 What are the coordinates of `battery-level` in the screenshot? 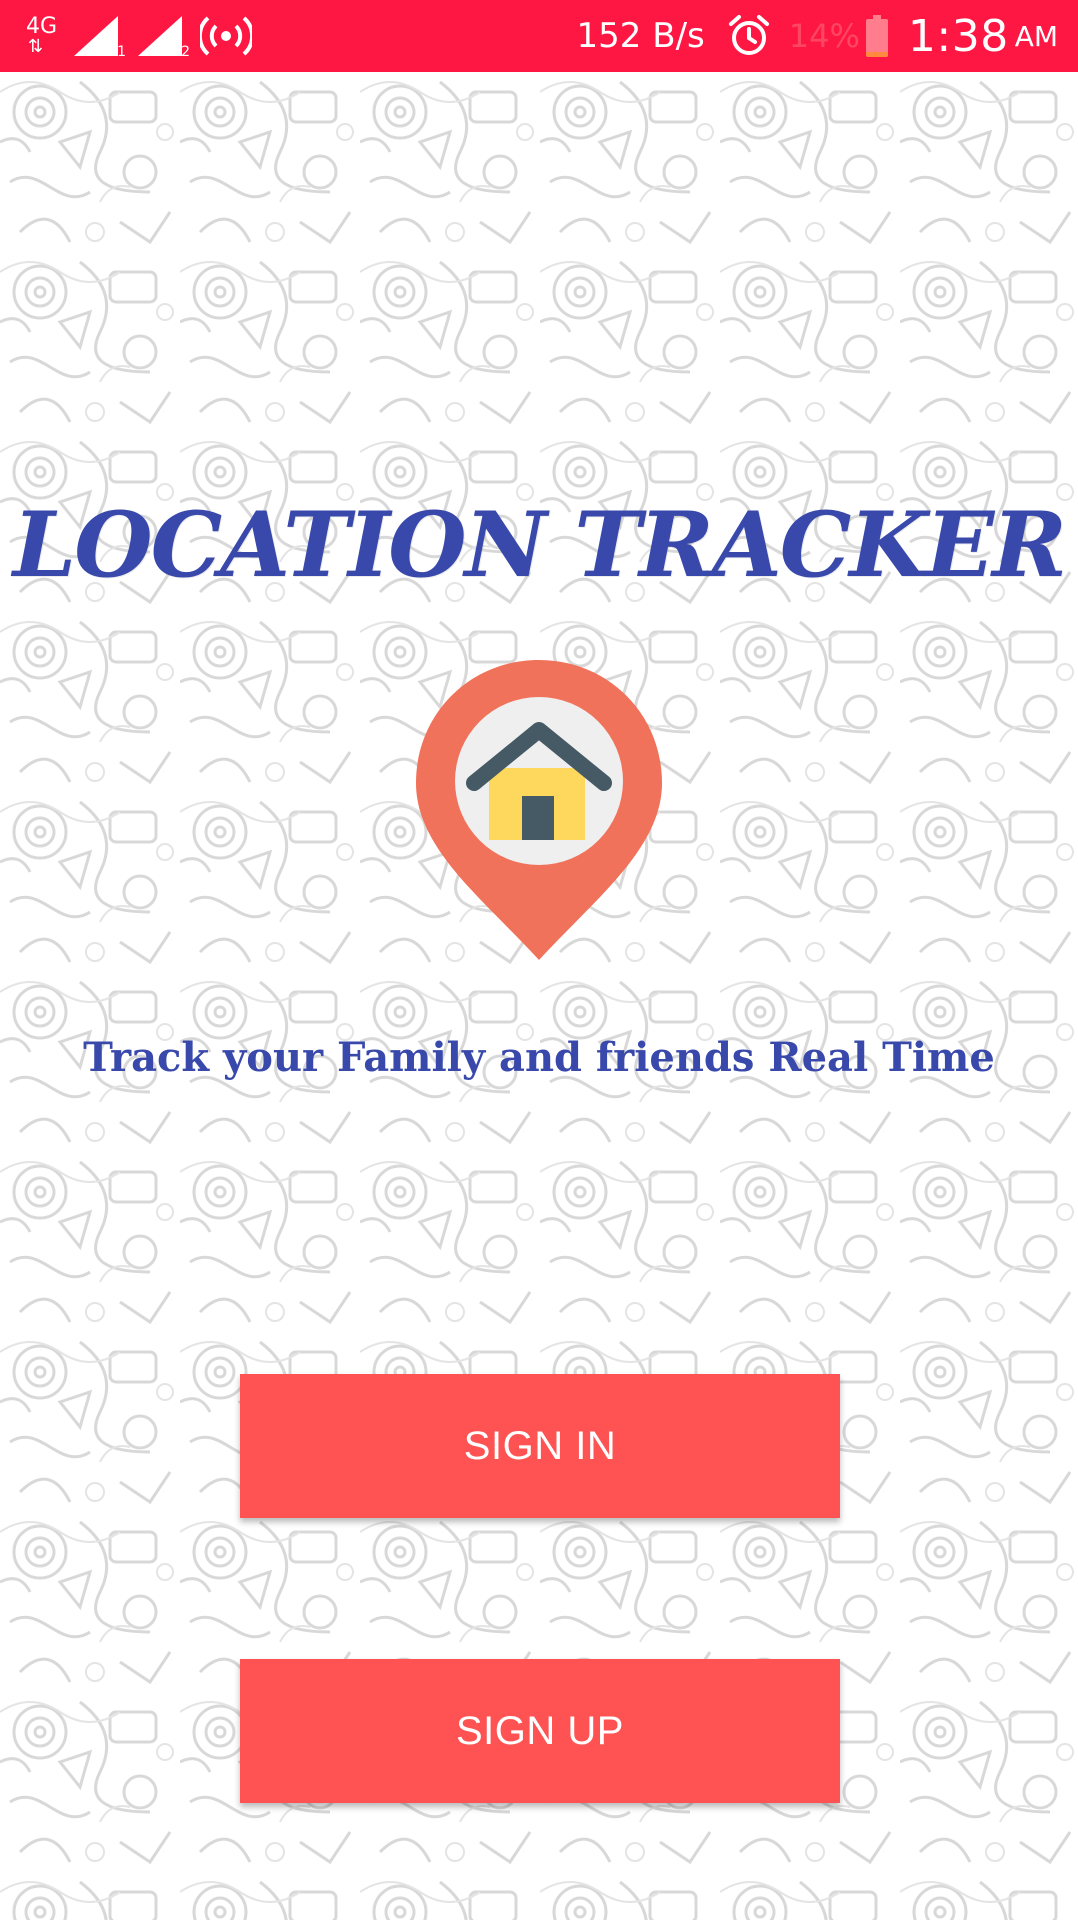 It's located at (876, 54).